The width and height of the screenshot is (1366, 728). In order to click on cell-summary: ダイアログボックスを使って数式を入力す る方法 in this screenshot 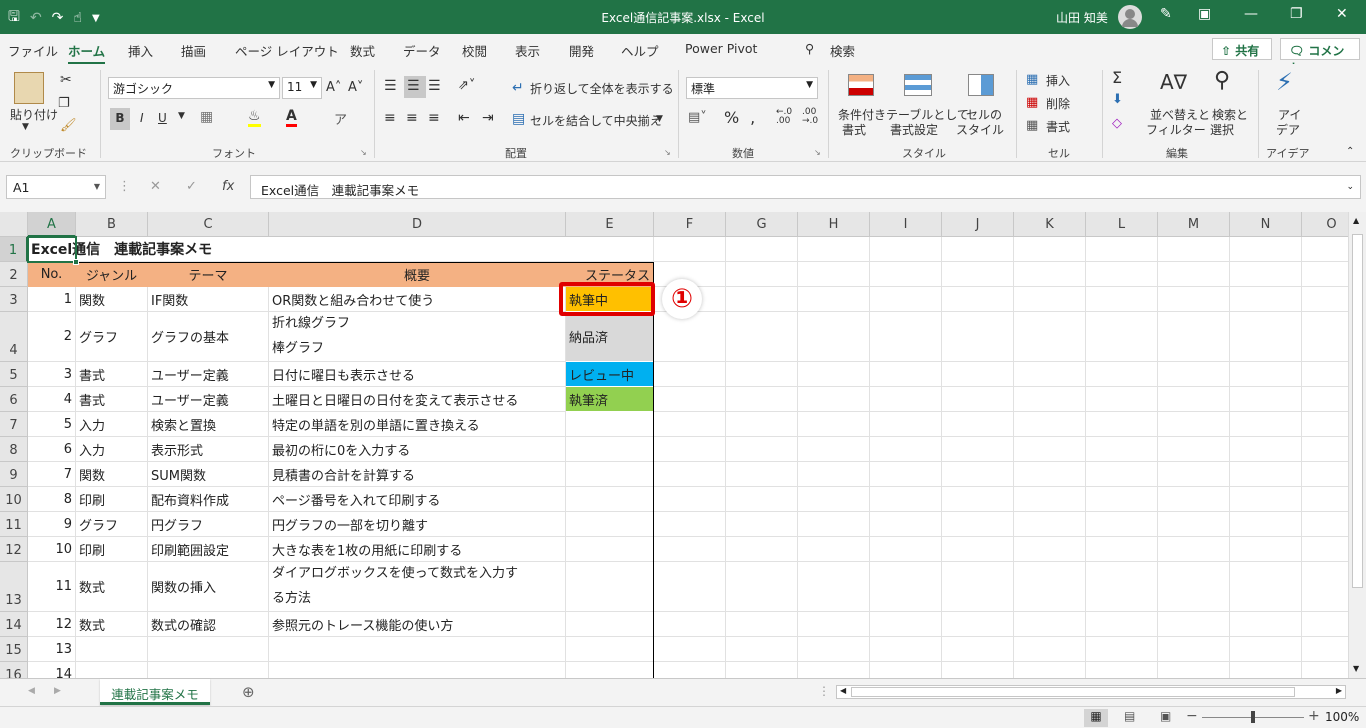, I will do `click(417, 587)`.